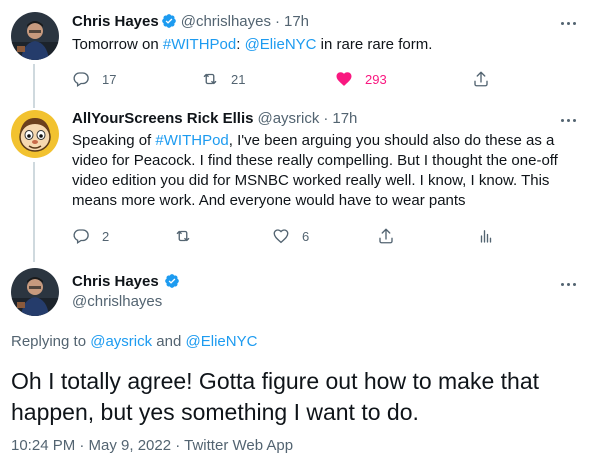  I want to click on reply-count: 17, so click(109, 79).